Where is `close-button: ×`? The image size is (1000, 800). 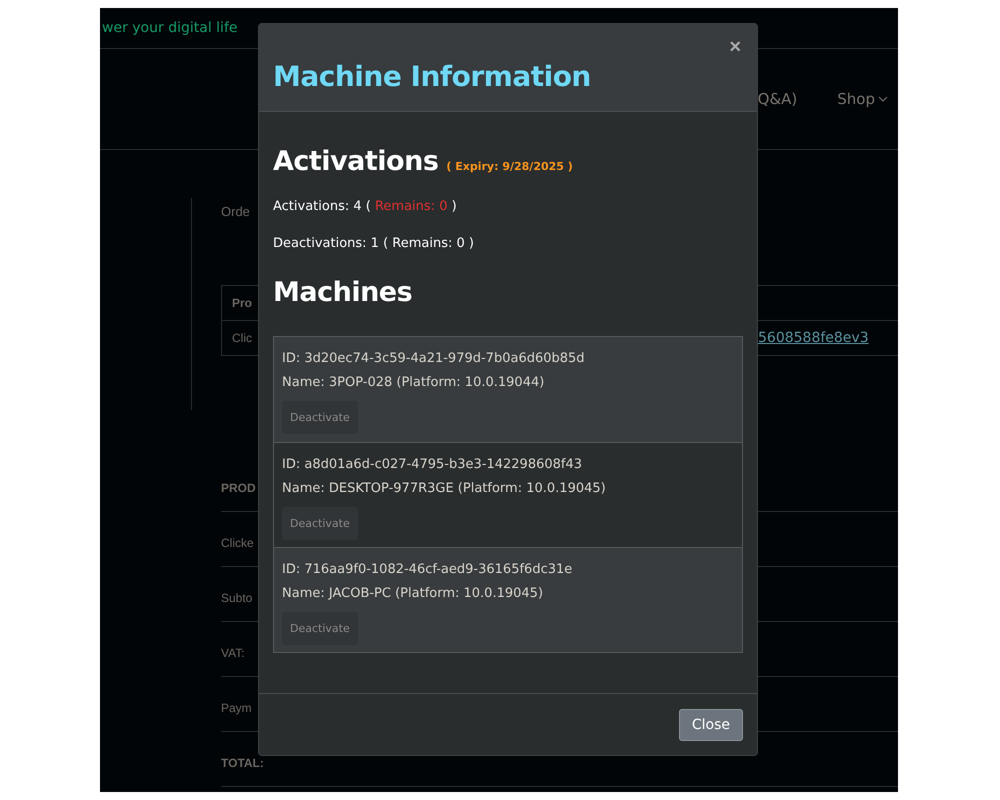 close-button: × is located at coordinates (735, 47).